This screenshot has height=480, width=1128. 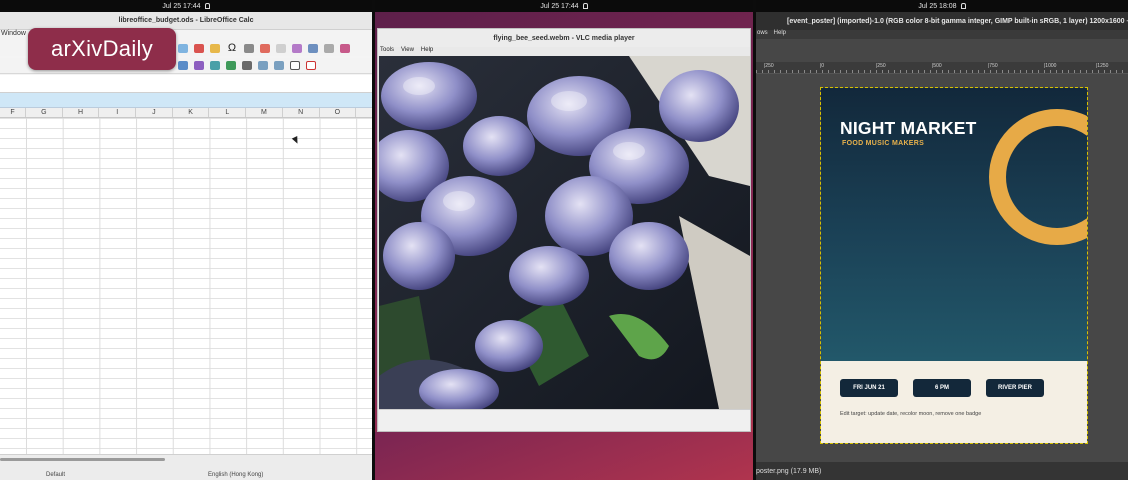 I want to click on percent-format-icon, so click(x=215, y=65).